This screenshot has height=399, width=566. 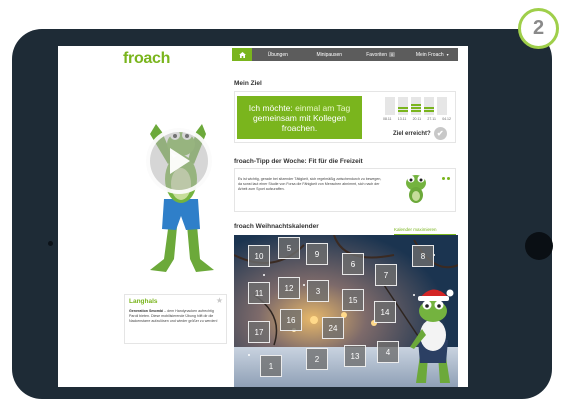 What do you see at coordinates (433, 55) in the screenshot?
I see `nav-item-mein-froach: Mein Froach ▾` at bounding box center [433, 55].